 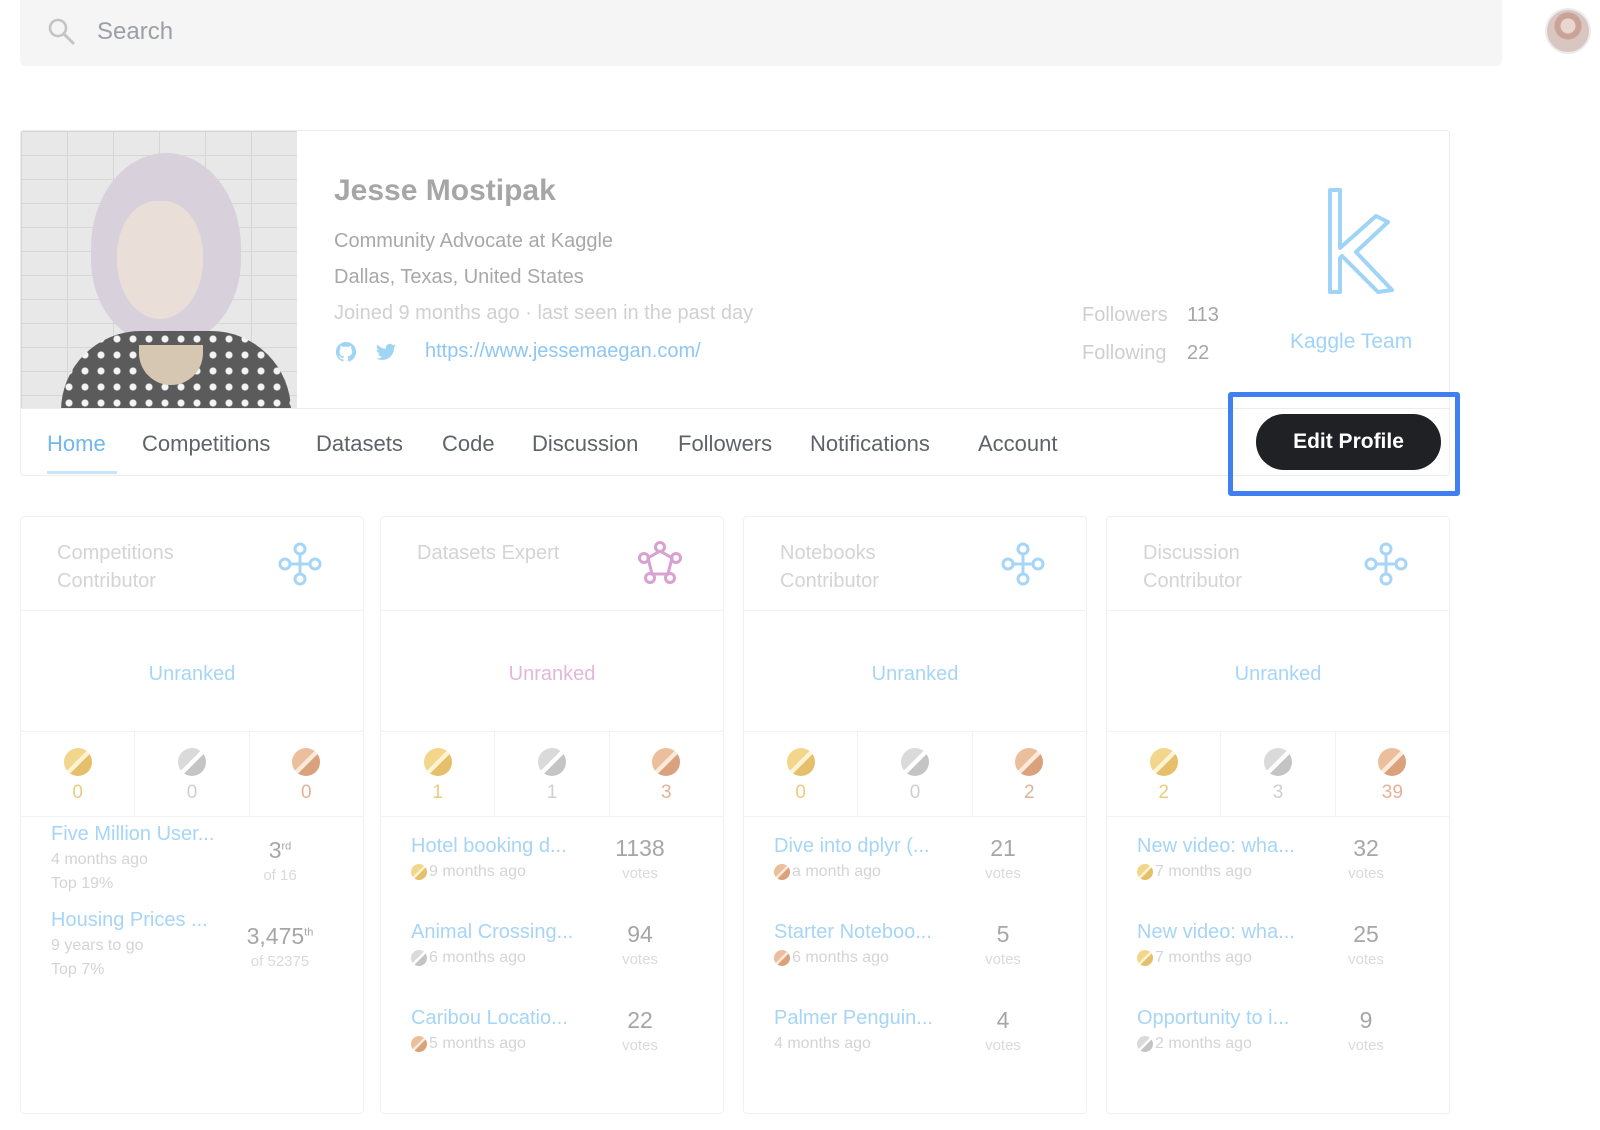 What do you see at coordinates (468, 444) in the screenshot?
I see `tab-code: Code` at bounding box center [468, 444].